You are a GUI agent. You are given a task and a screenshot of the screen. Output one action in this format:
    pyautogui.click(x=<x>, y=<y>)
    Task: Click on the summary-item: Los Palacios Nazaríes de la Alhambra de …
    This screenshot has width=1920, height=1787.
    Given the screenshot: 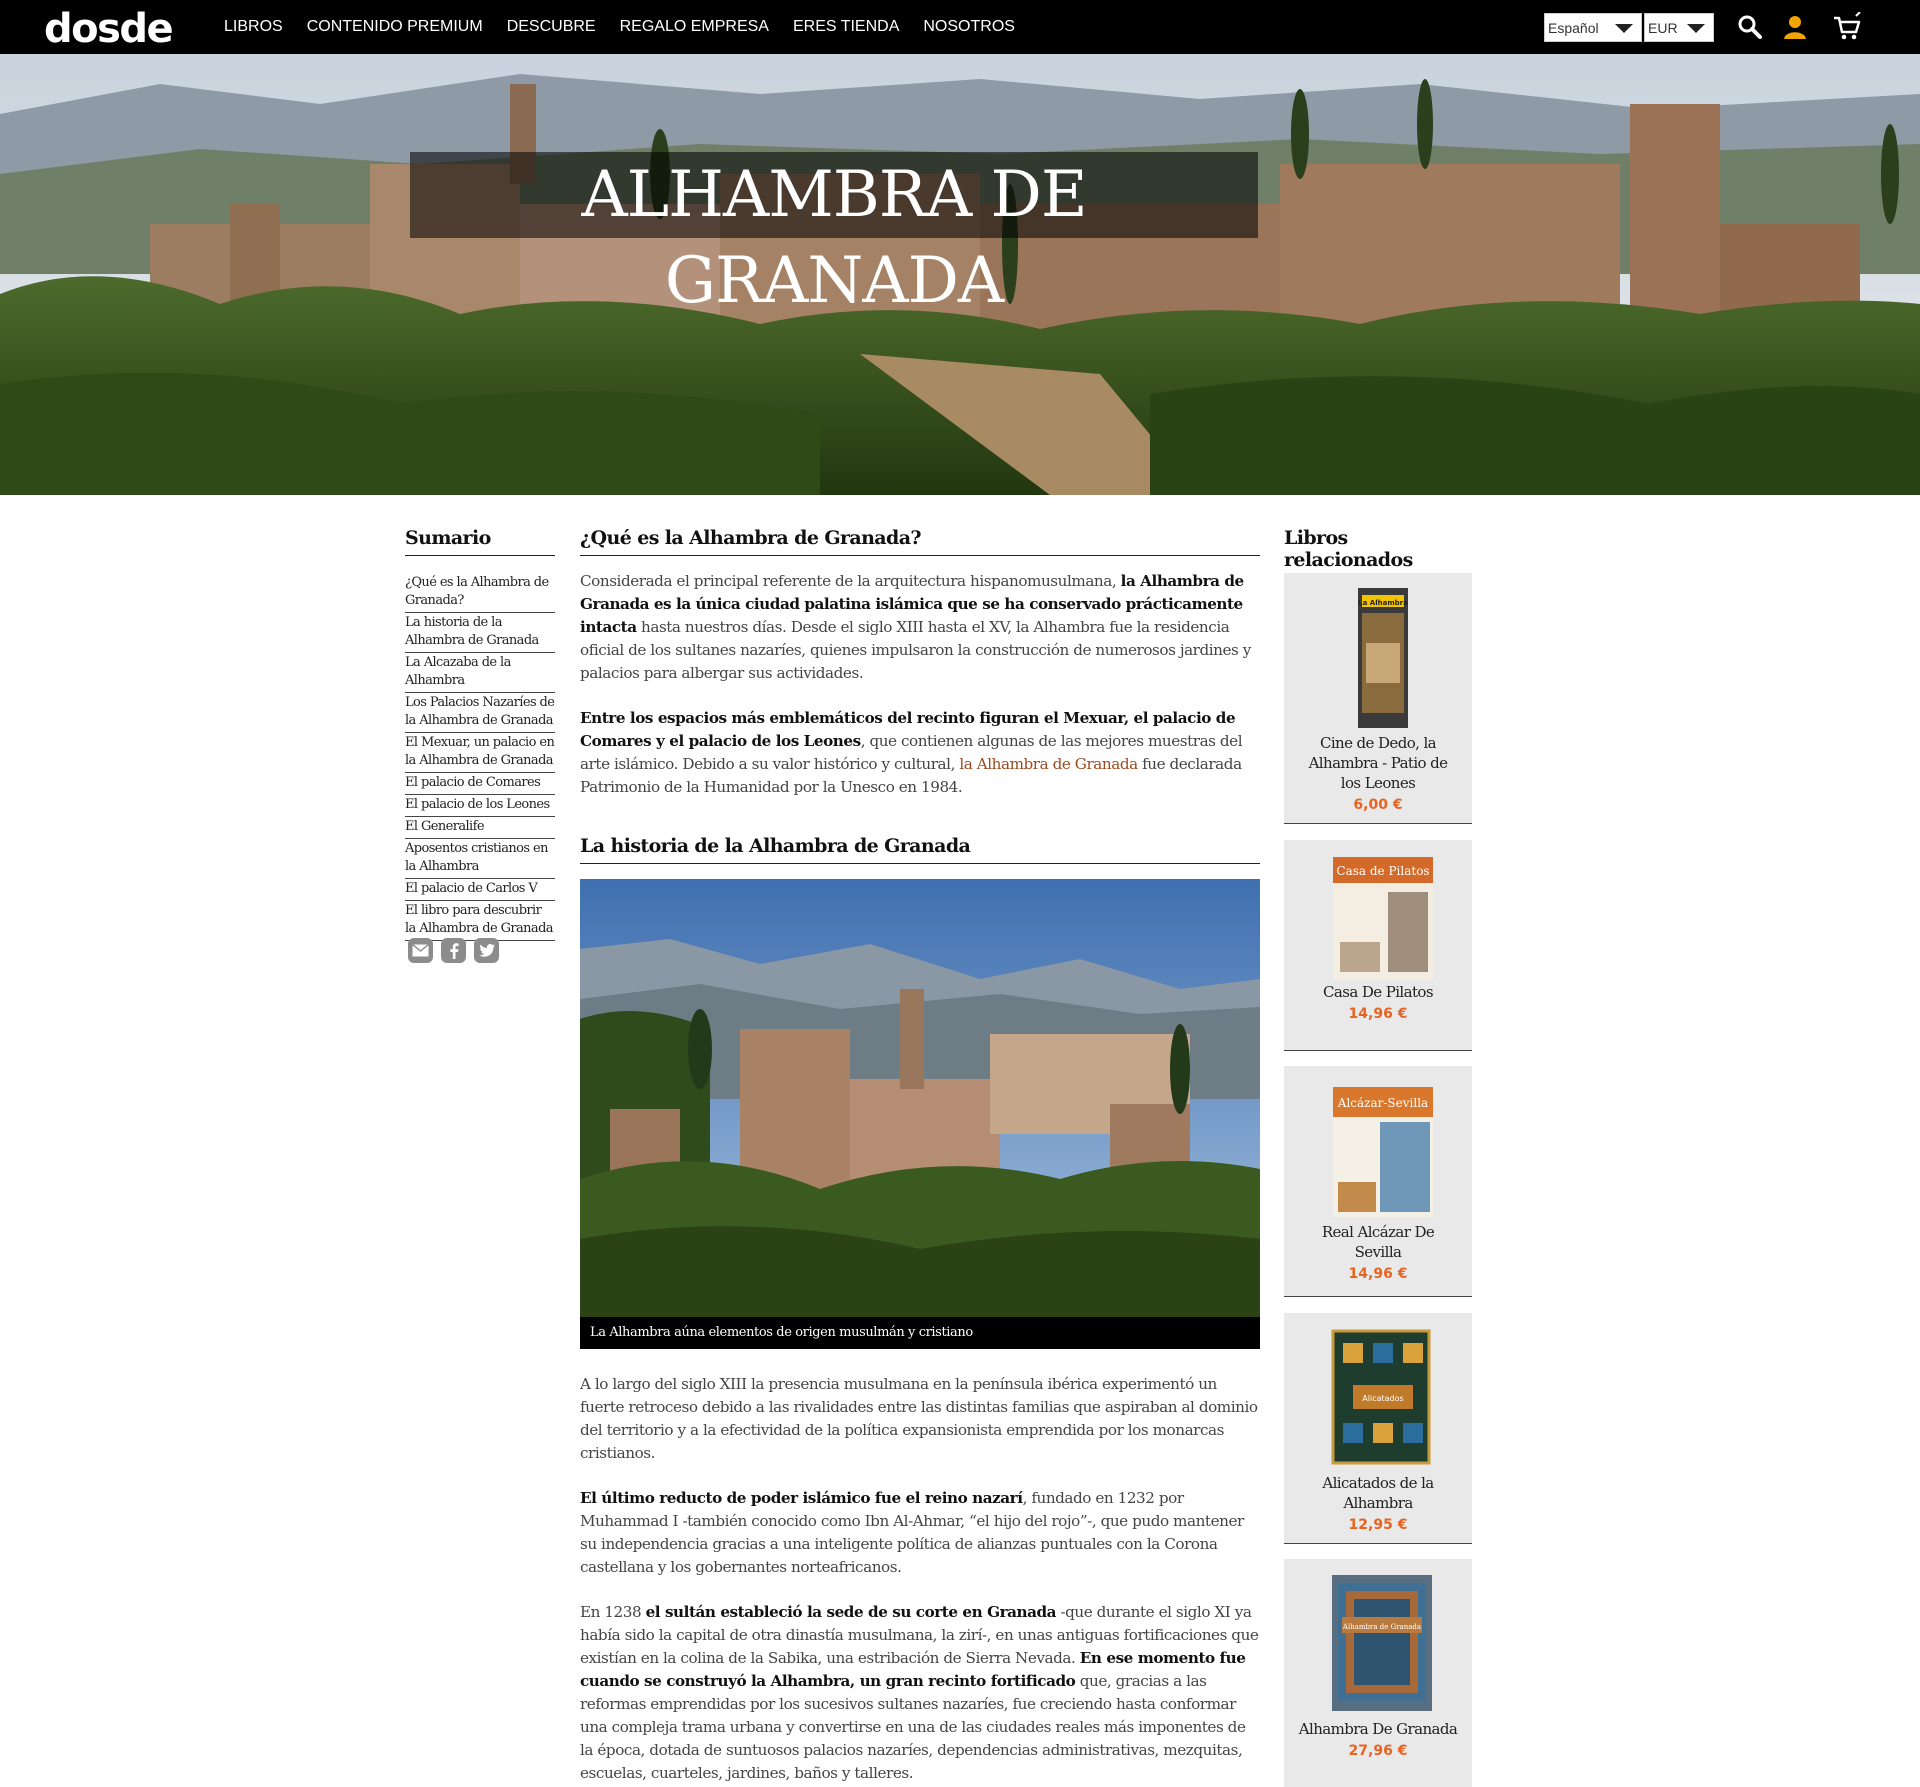 What is the action you would take?
    pyautogui.click(x=480, y=713)
    